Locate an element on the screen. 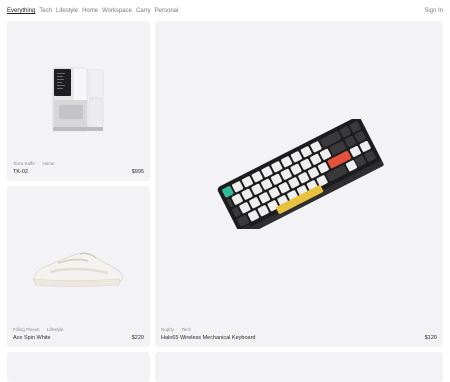 The height and width of the screenshot is (382, 450). nav-link-workspace: Workspace is located at coordinates (117, 11).